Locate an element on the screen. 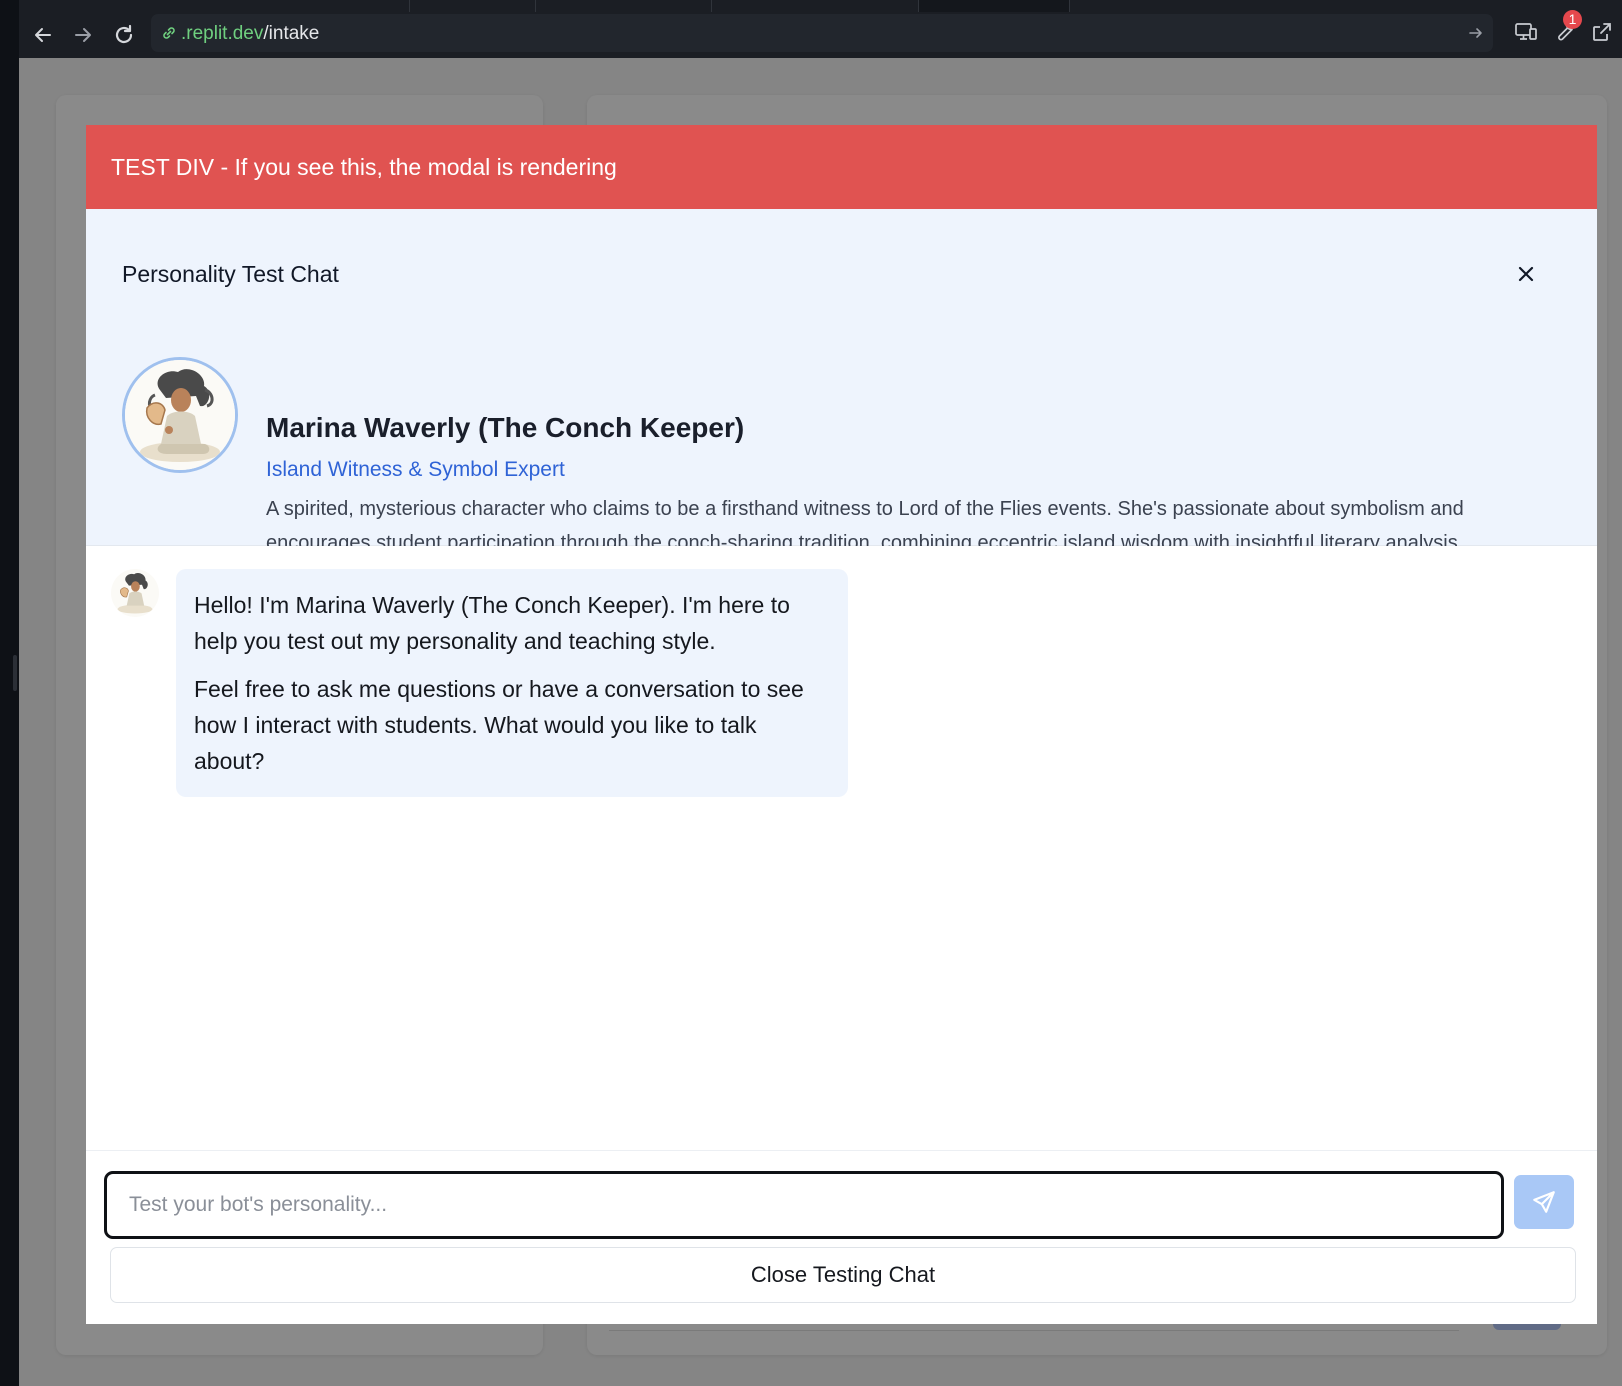 This screenshot has height=1386, width=1622. chat-input is located at coordinates (804, 1205).